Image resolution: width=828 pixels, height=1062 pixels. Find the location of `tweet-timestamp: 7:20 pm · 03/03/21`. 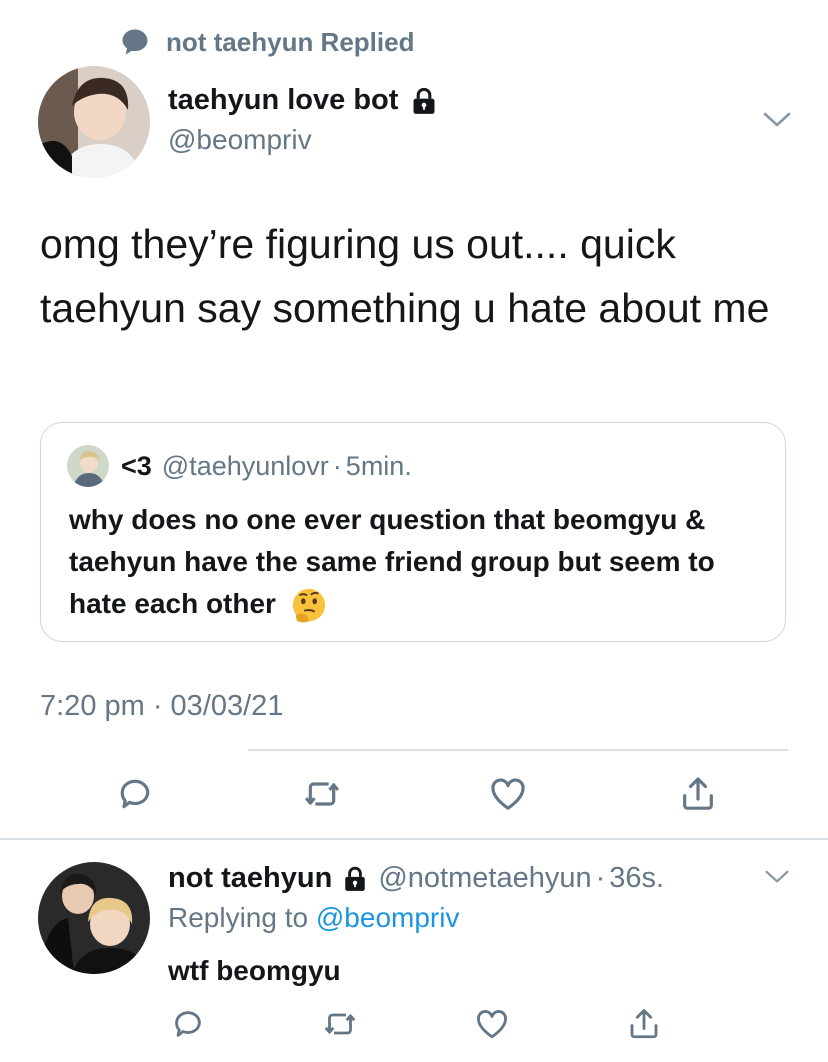

tweet-timestamp: 7:20 pm · 03/03/21 is located at coordinates (161, 706).